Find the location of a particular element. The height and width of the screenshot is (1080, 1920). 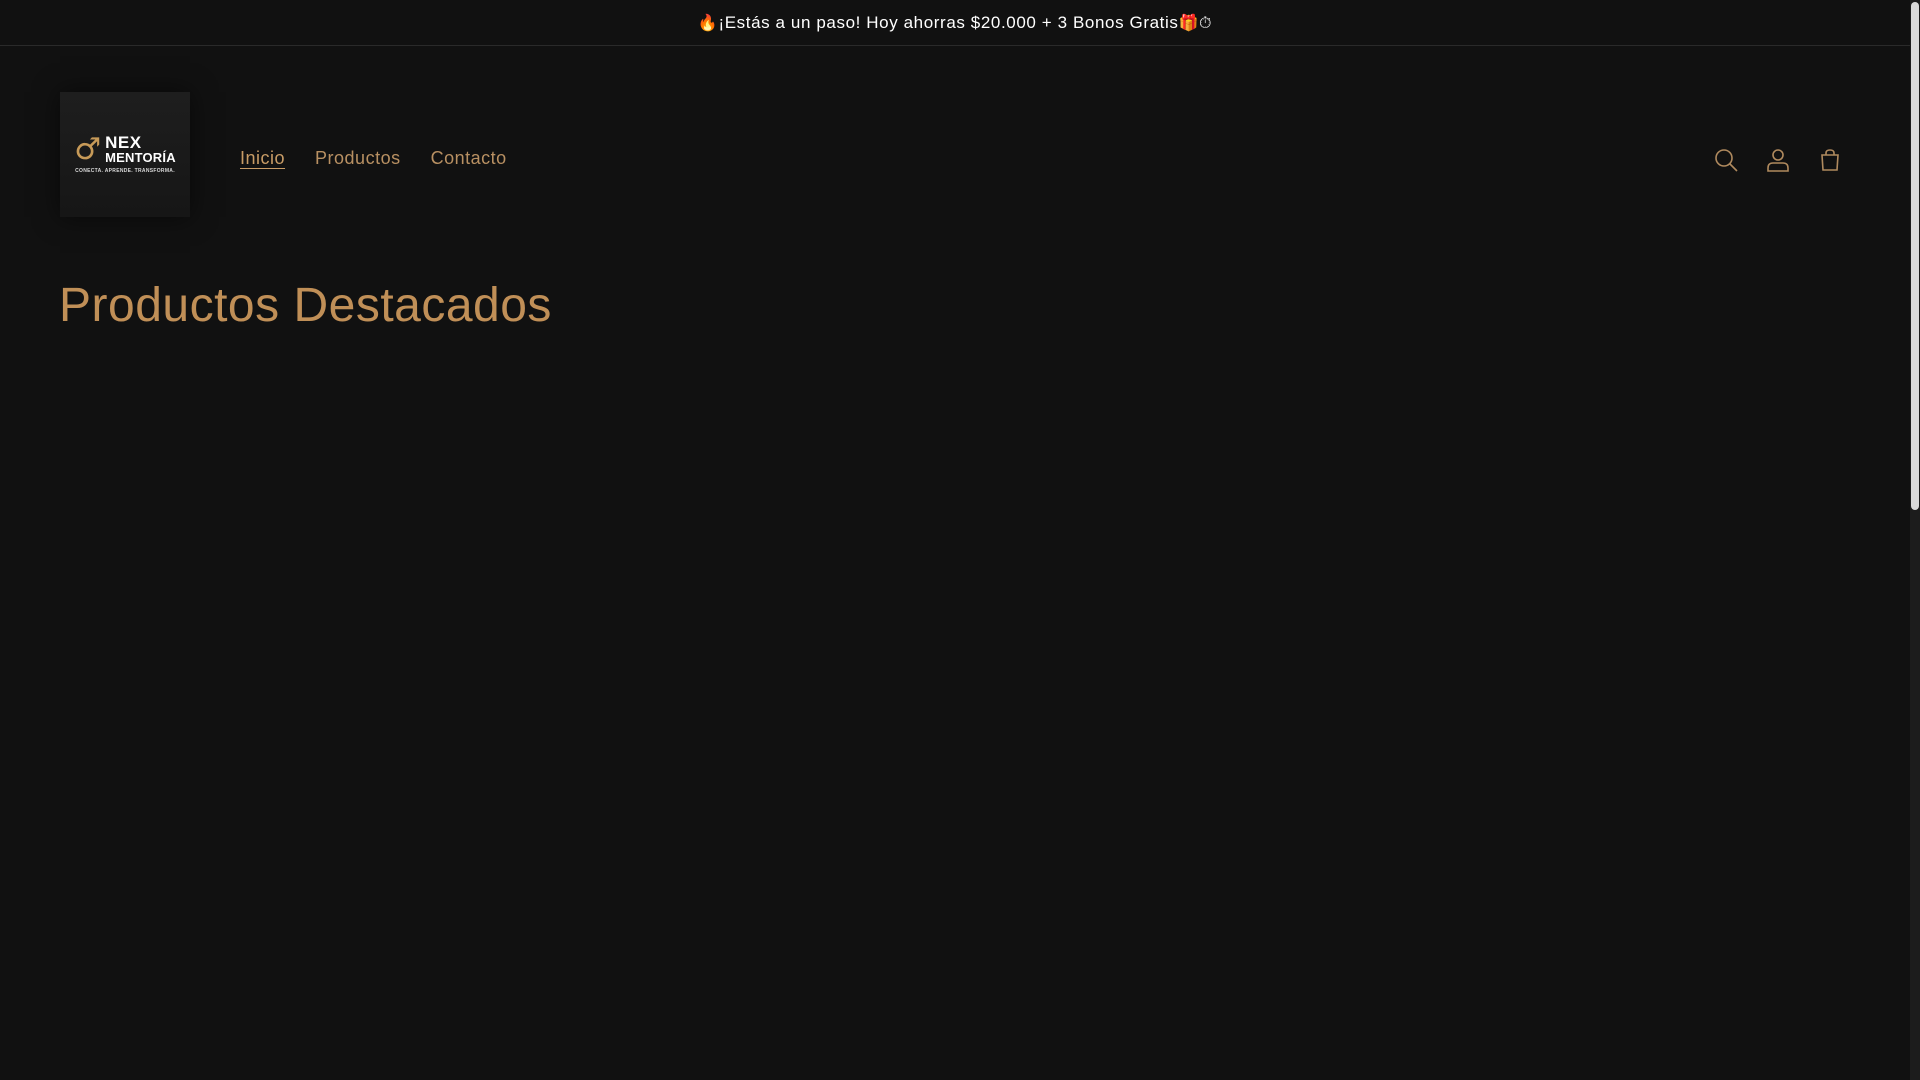

cart-icon is located at coordinates (1830, 160).